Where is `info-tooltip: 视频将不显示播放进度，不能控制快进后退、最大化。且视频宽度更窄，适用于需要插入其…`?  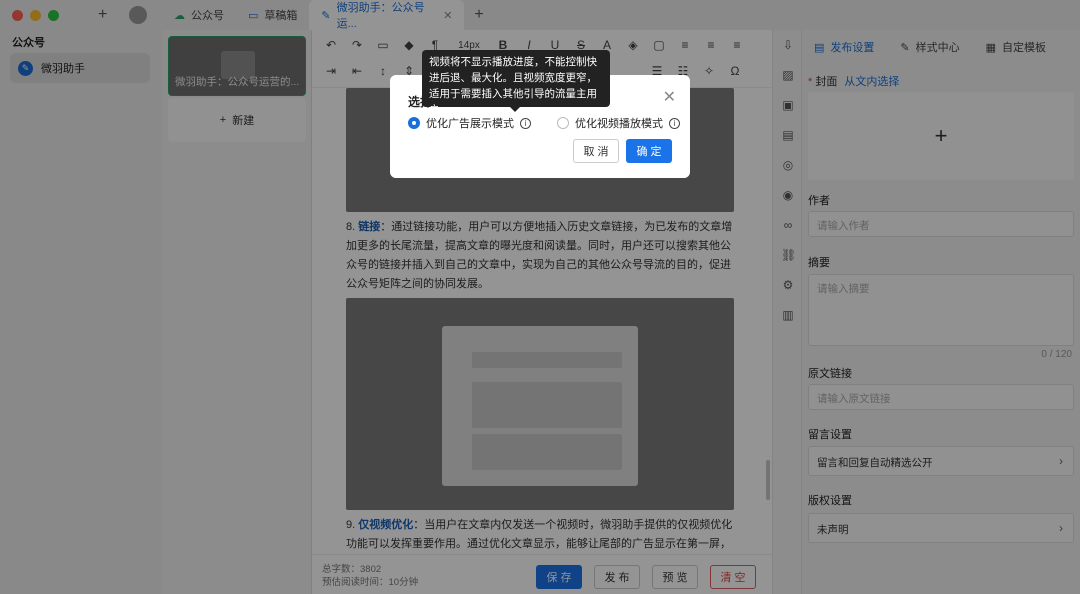 info-tooltip: 视频将不显示播放进度，不能控制快进后退、最大化。且视频宽度更窄，适用于需要插入其… is located at coordinates (516, 83).